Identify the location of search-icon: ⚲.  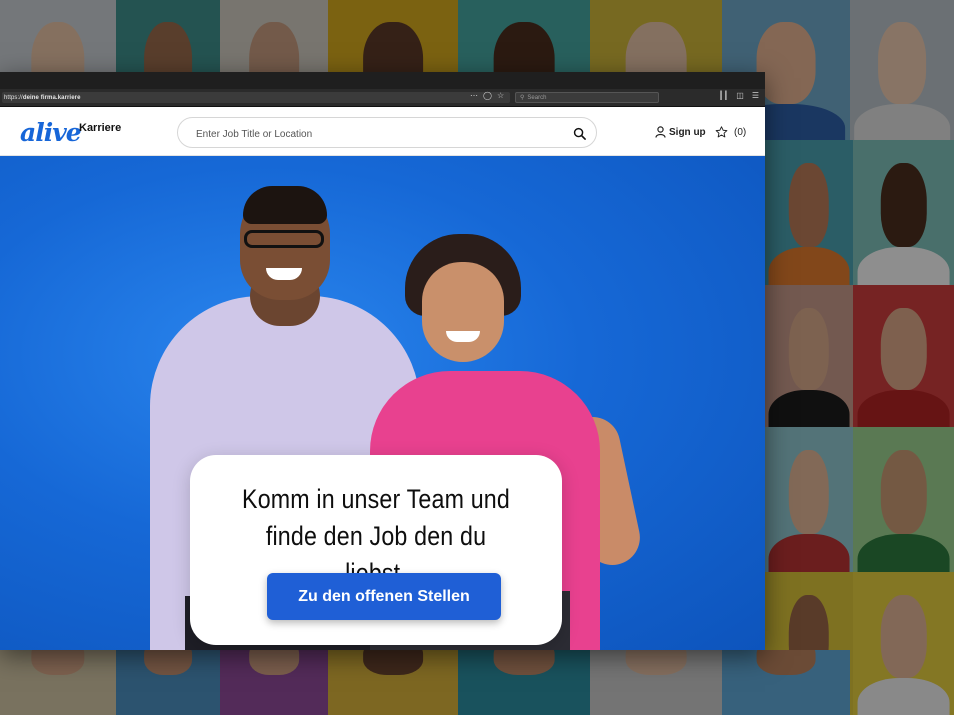
(522, 98).